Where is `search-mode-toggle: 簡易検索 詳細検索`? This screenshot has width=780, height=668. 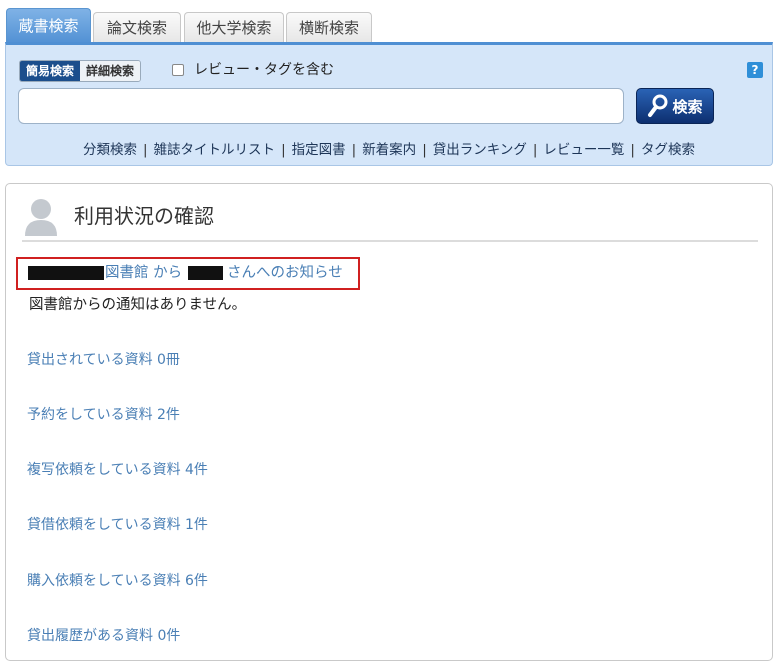
search-mode-toggle: 簡易検索 詳細検索 is located at coordinates (80, 71).